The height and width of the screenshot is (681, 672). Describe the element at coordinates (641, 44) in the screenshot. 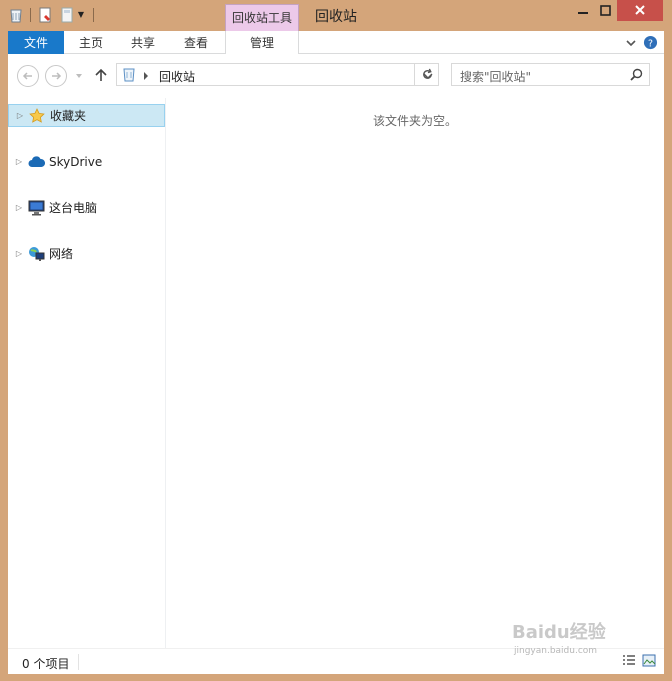

I see `ribbon-controls: ?` at that location.